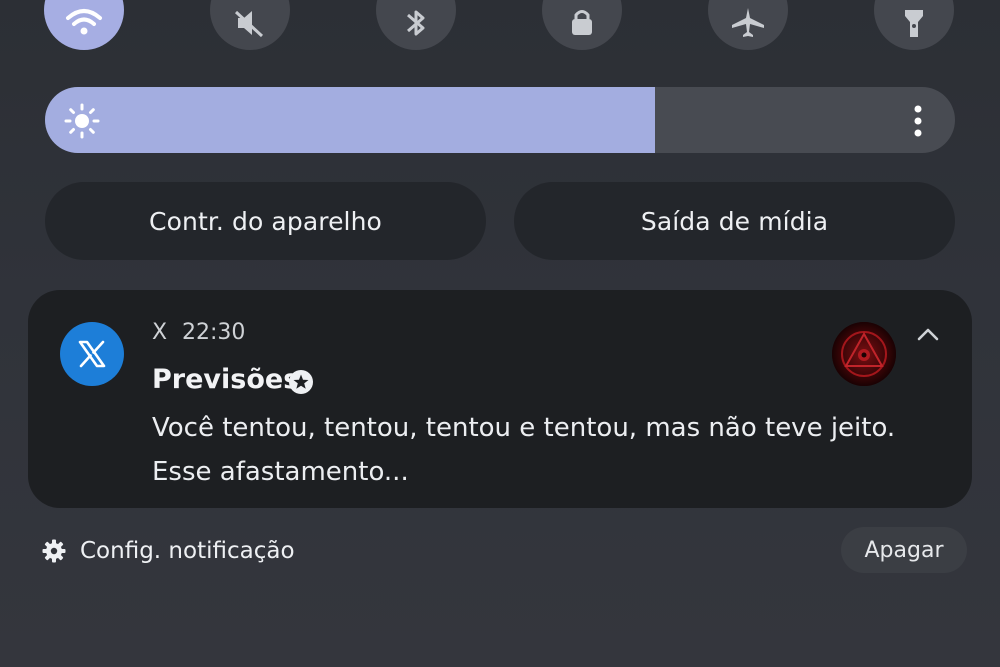 The image size is (1000, 667). Describe the element at coordinates (928, 334) in the screenshot. I see `chevron-up-icon` at that location.